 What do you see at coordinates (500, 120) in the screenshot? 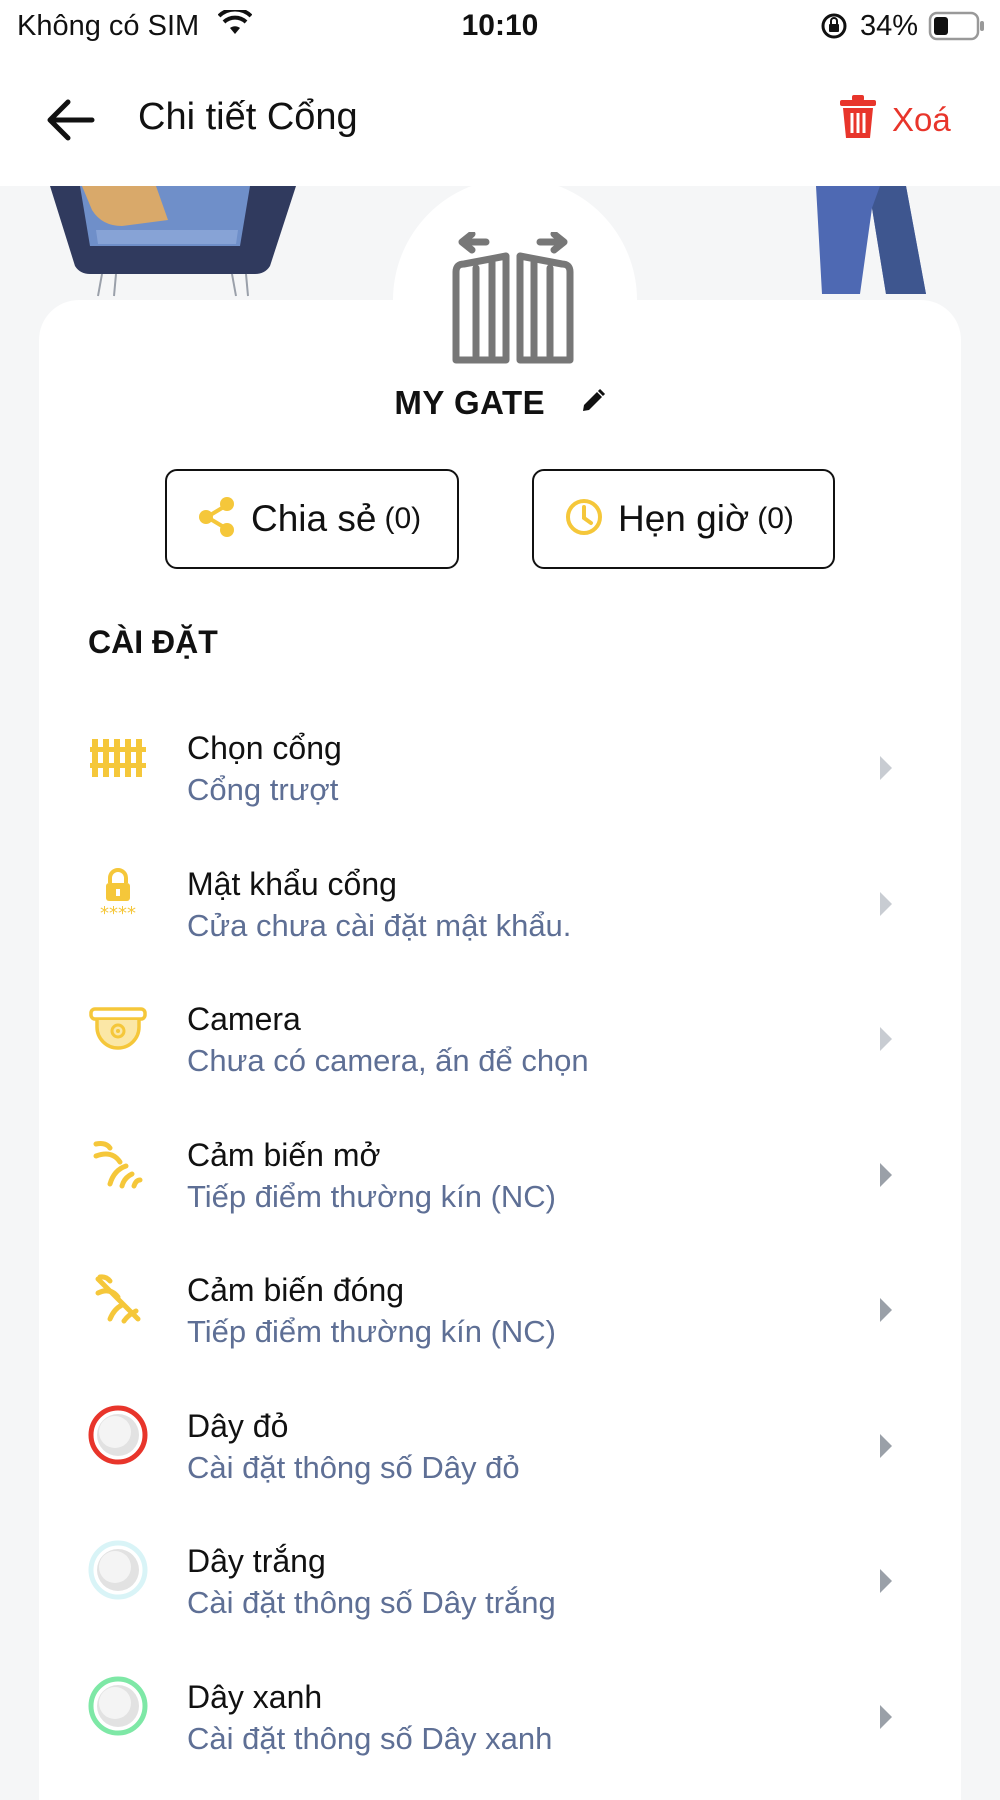
I see `header: Chi tiết Cổng Xoá` at bounding box center [500, 120].